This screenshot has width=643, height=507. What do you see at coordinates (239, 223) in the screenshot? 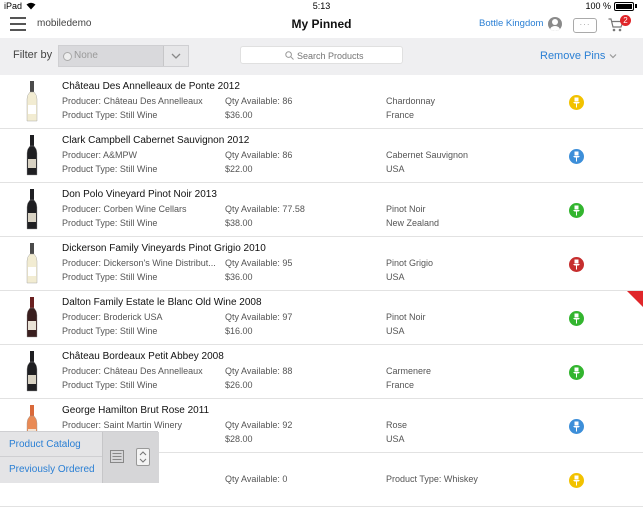
I see `product-price: $38.00` at bounding box center [239, 223].